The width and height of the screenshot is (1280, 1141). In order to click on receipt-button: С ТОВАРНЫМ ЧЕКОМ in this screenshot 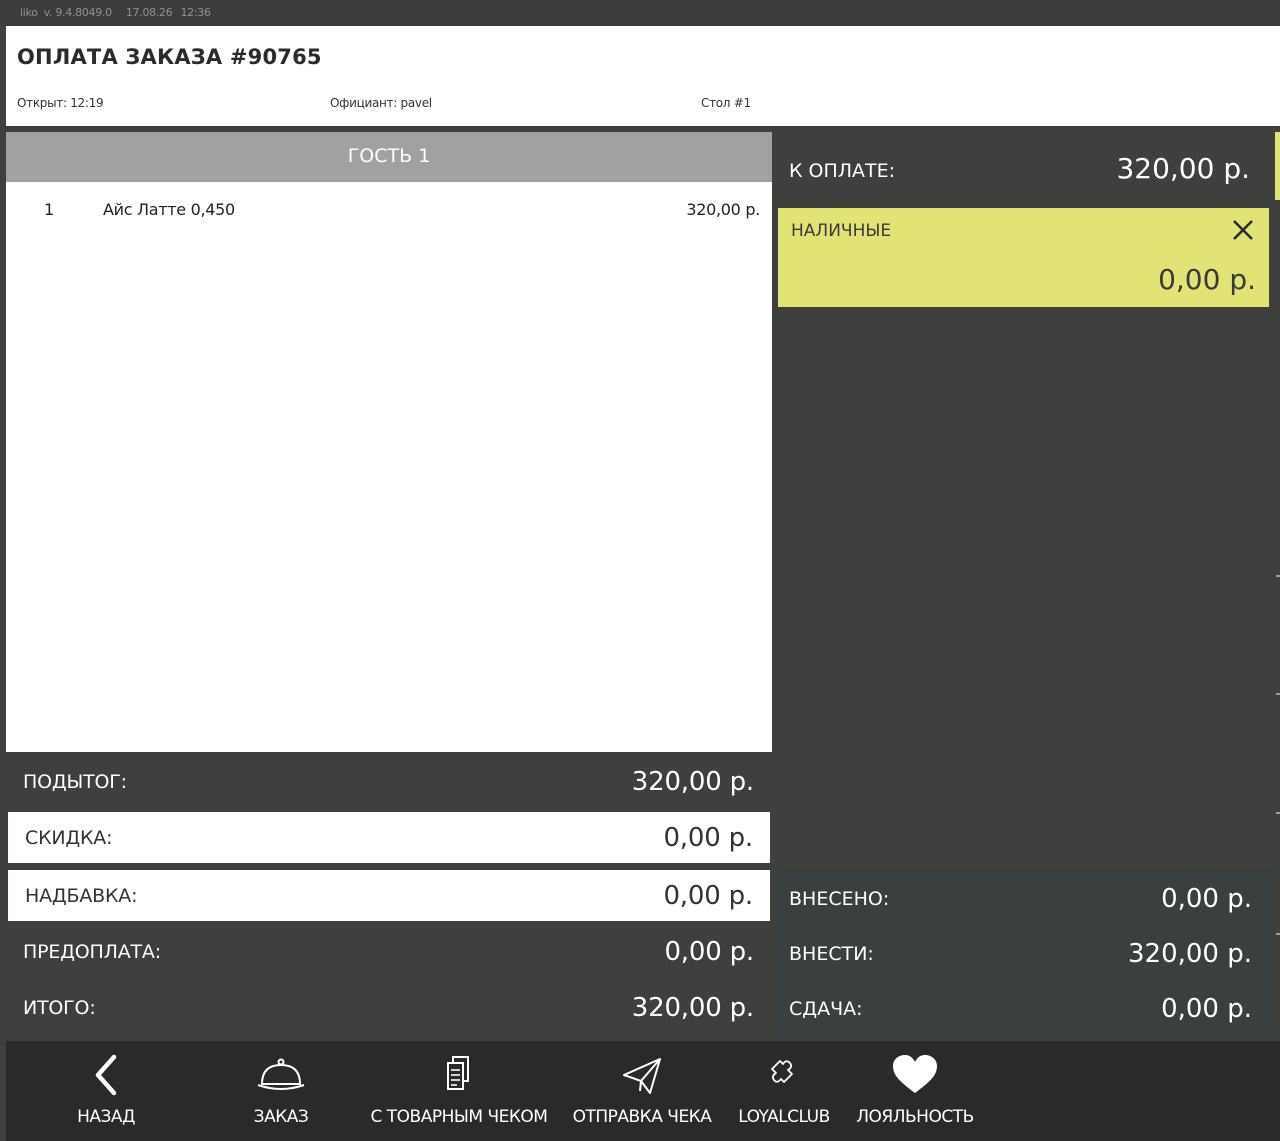, I will do `click(459, 1091)`.